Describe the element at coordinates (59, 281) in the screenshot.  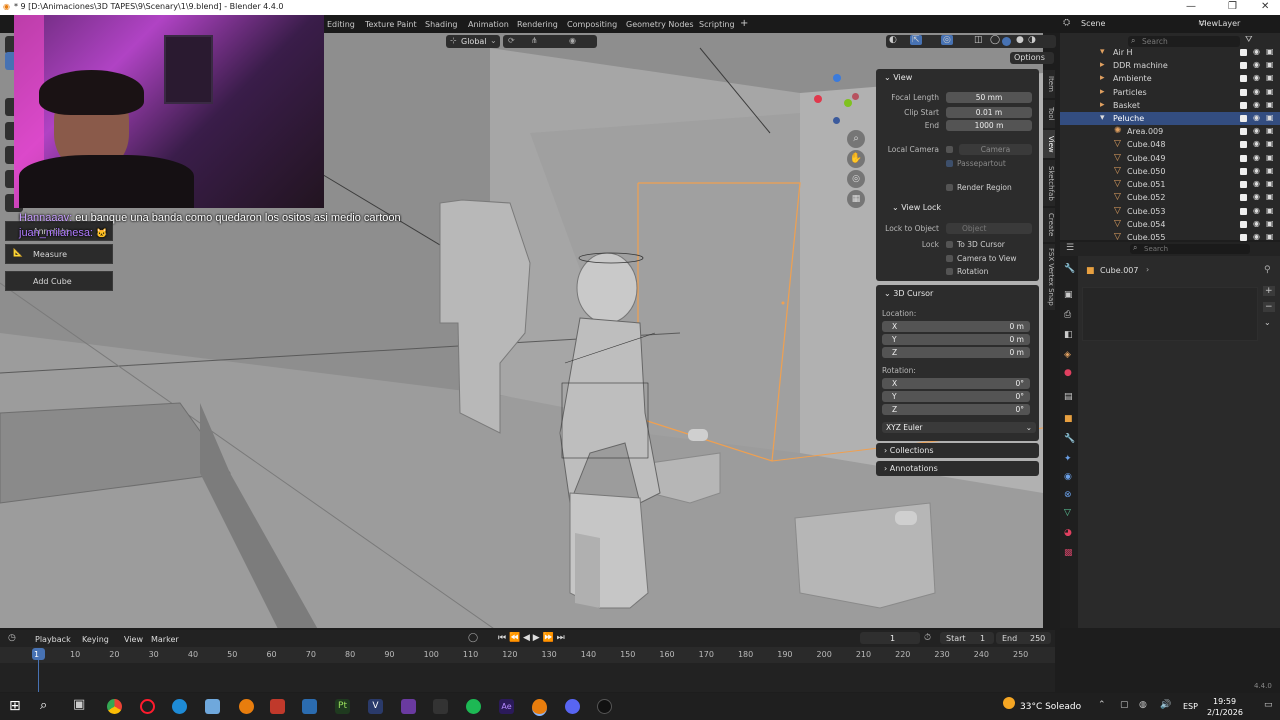
I see `add-cube-tool: Add Cube` at that location.